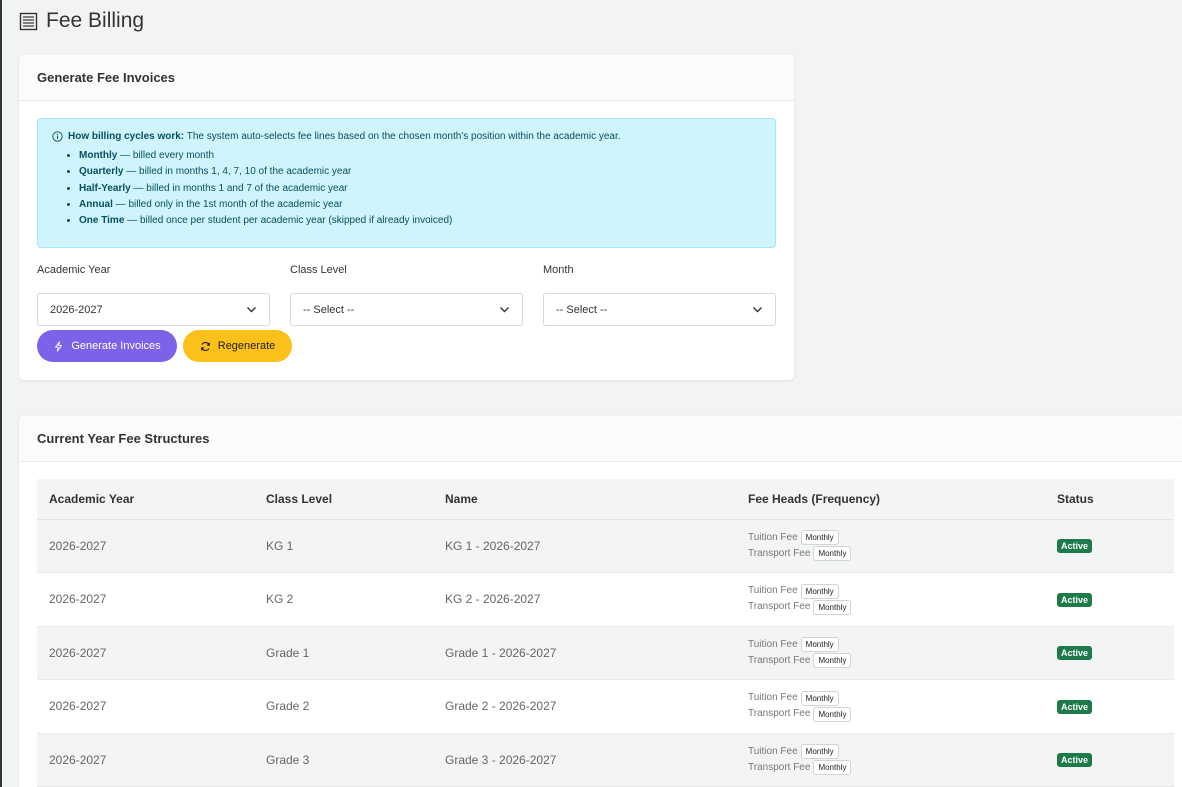  Describe the element at coordinates (95, 20) in the screenshot. I see `page-title: Fee Billing` at that location.